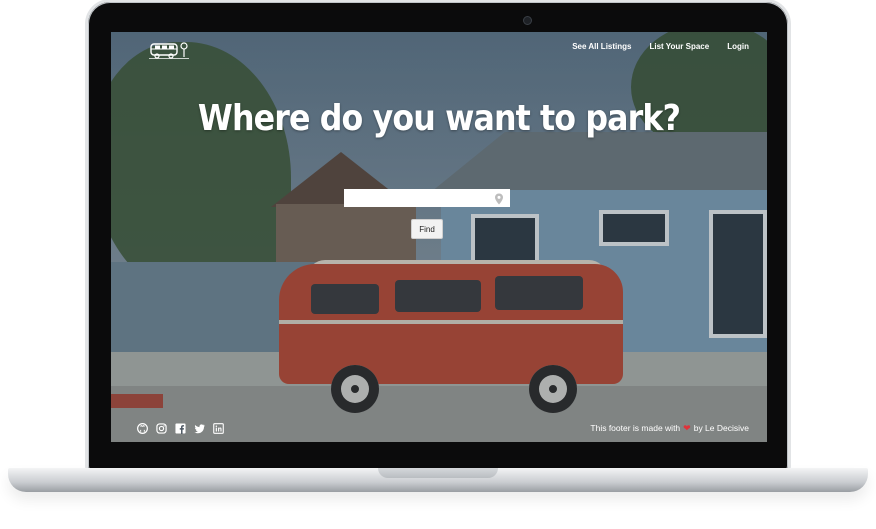 The image size is (876, 529). I want to click on footer-text-before: This footer is made with, so click(635, 428).